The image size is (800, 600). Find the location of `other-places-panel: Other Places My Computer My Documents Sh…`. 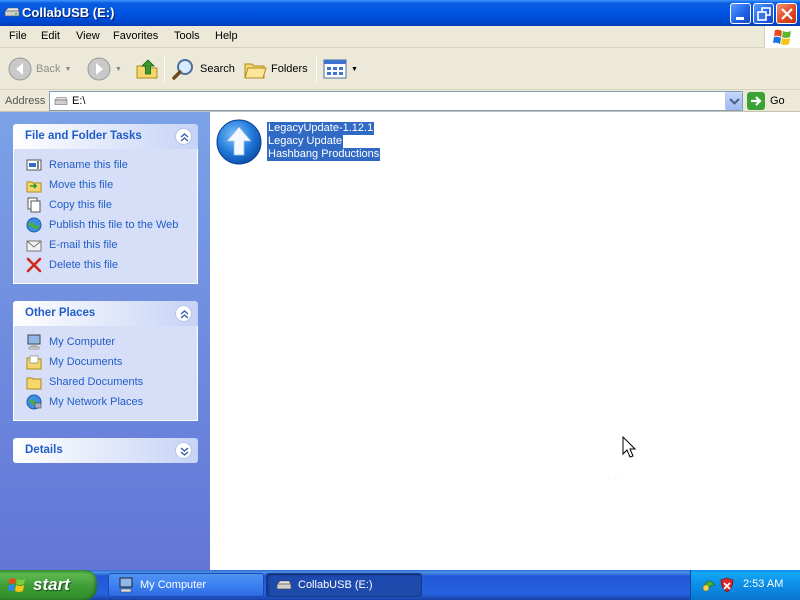

other-places-panel: Other Places My Computer My Documents Sh… is located at coordinates (105, 361).